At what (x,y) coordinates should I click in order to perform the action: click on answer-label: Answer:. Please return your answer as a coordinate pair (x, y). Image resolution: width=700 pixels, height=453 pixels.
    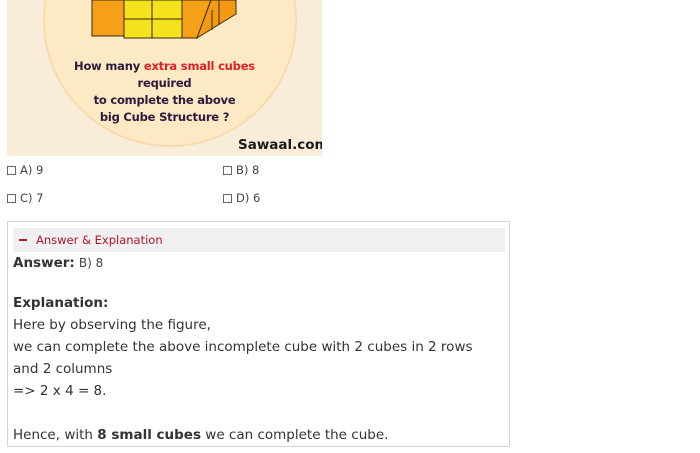
    Looking at the image, I should click on (44, 263).